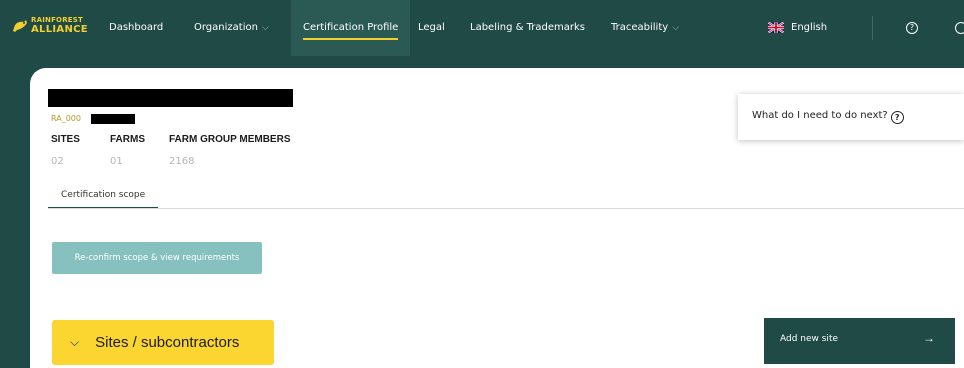 This screenshot has height=368, width=964. I want to click on stat-farms-value: 01, so click(116, 161).